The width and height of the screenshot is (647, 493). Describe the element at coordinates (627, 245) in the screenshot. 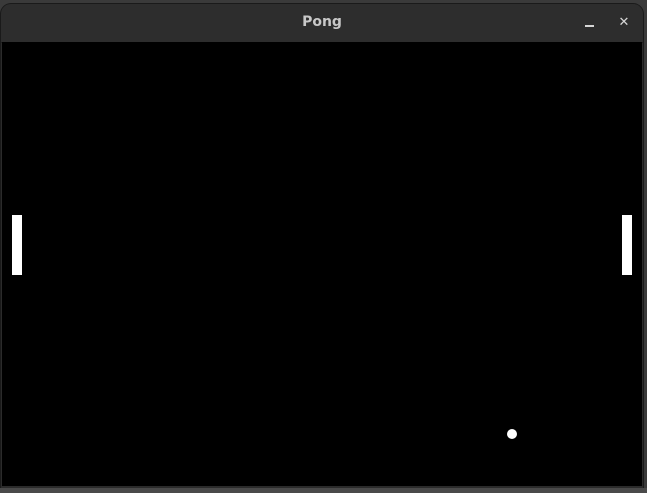

I see `right-paddle` at that location.